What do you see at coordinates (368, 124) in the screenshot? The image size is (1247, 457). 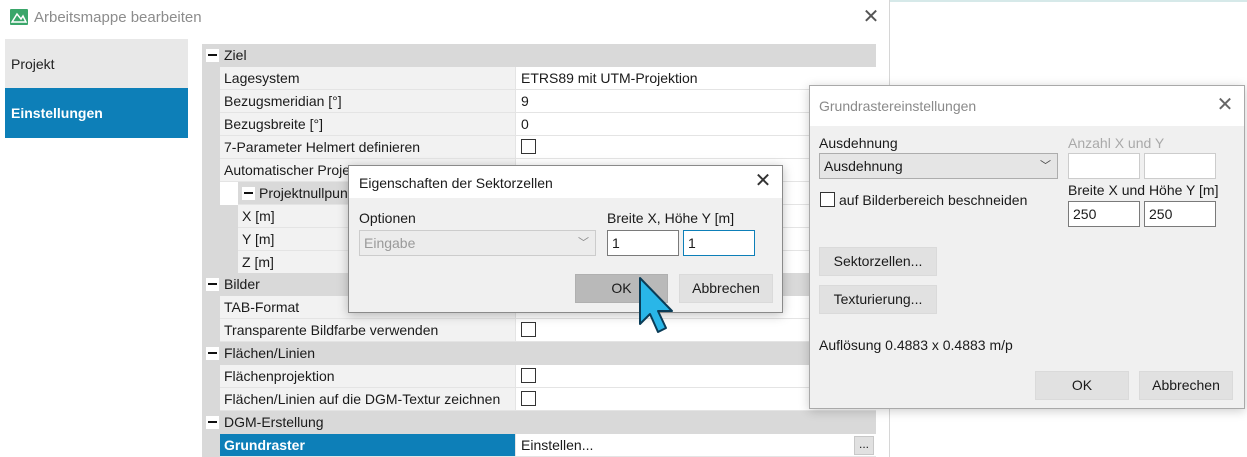 I see `property-label: Bezugsbreite [°]` at bounding box center [368, 124].